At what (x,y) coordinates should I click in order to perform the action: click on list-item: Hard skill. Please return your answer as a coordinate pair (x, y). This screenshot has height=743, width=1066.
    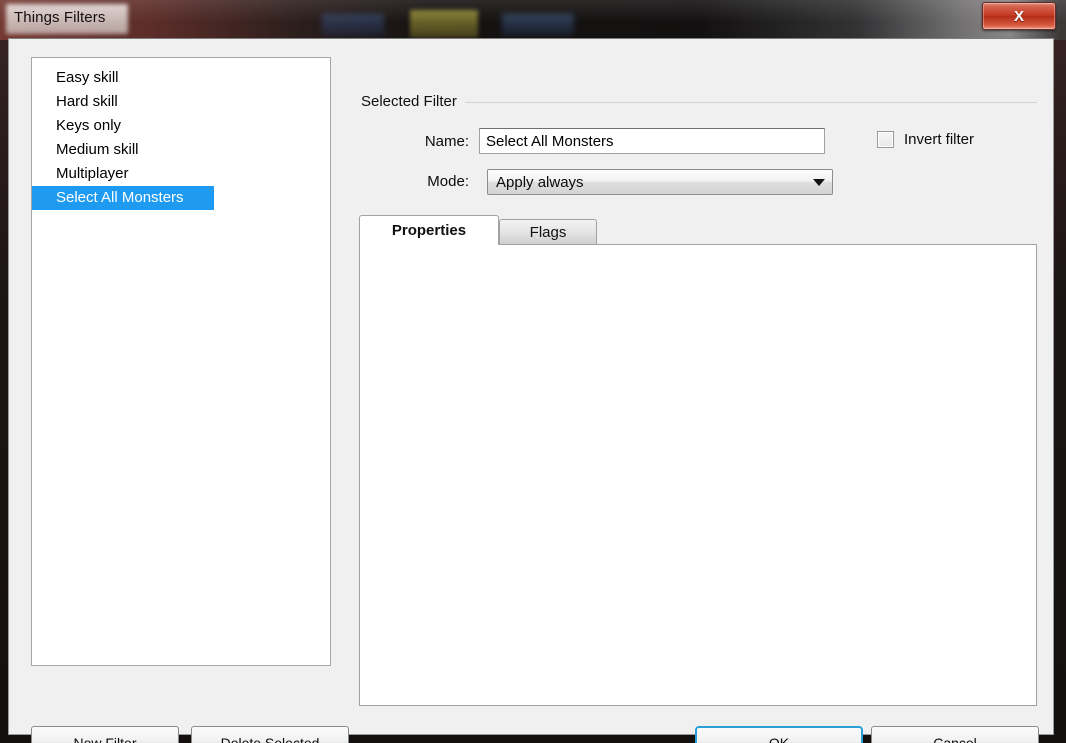
    Looking at the image, I should click on (181, 102).